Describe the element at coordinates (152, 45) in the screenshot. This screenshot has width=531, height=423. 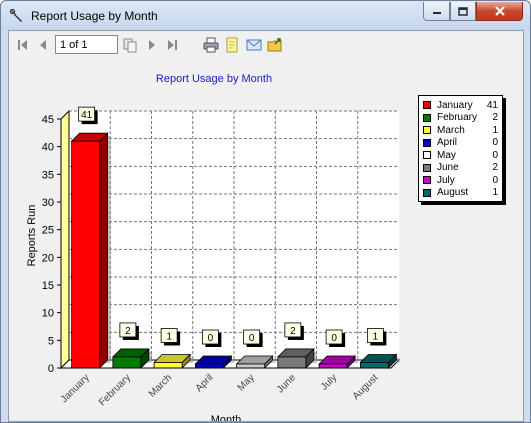
I see `next-page-icon` at that location.